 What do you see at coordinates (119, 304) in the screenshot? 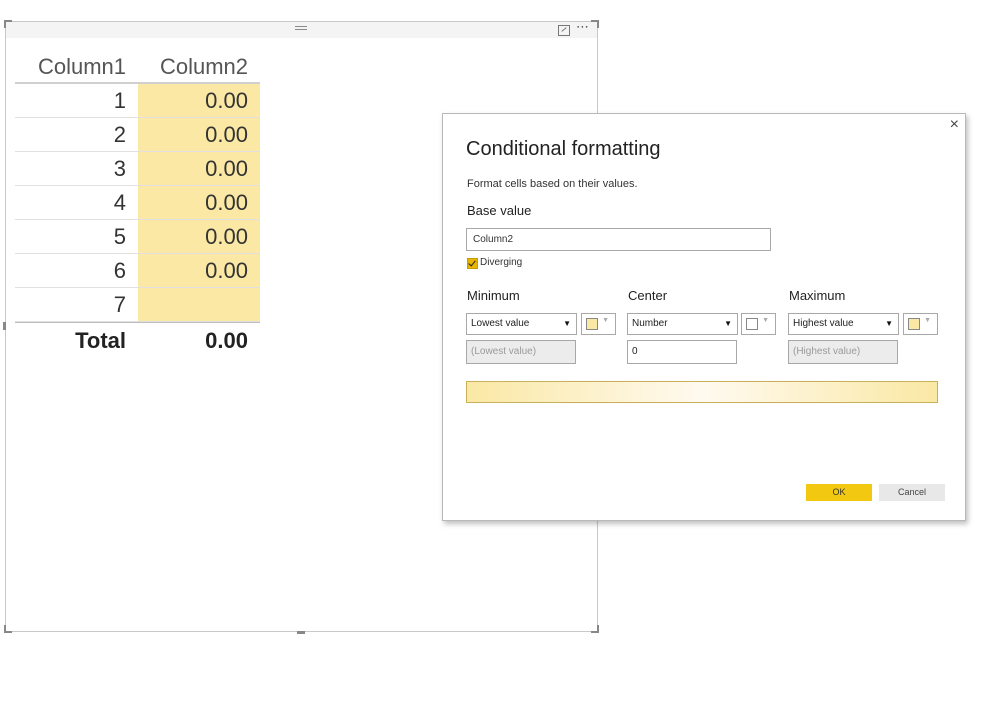
I see `table-cell: 7` at bounding box center [119, 304].